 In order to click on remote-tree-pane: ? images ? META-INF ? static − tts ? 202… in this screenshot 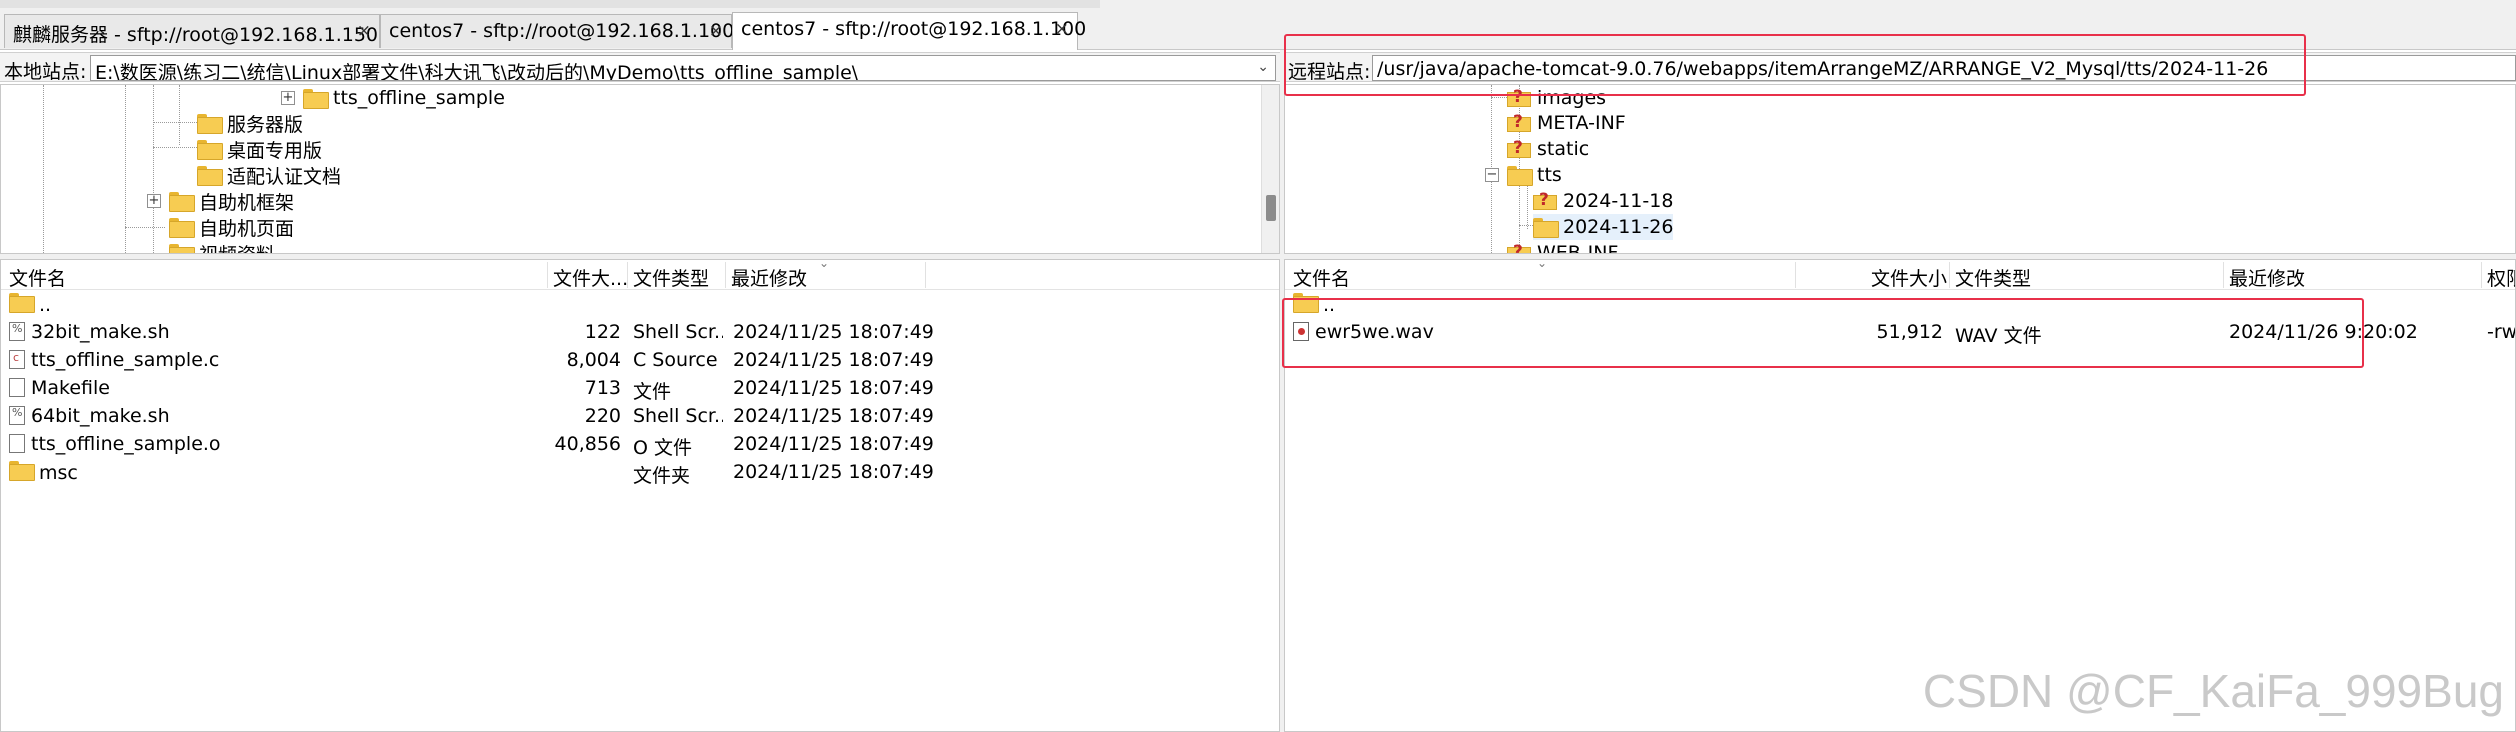, I will do `click(1900, 169)`.